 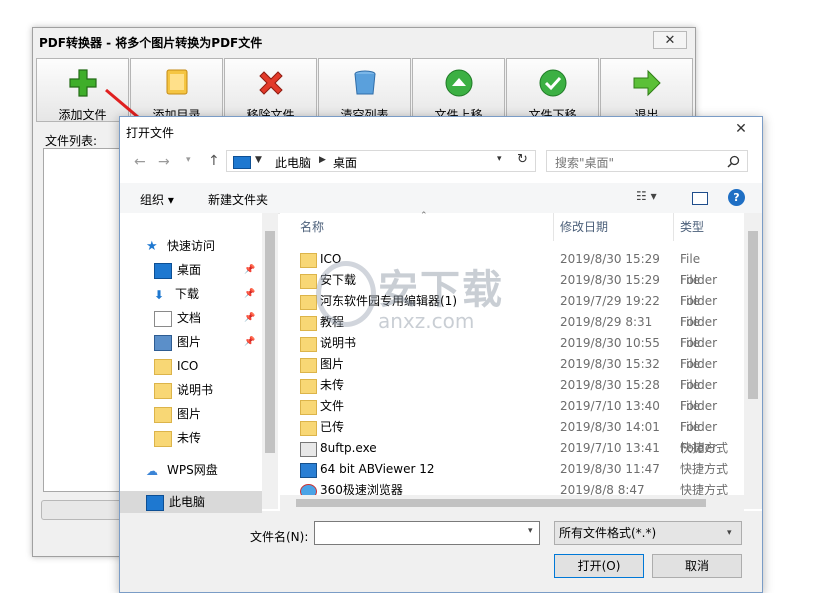 I want to click on nav-scrollbar, so click(x=270, y=361).